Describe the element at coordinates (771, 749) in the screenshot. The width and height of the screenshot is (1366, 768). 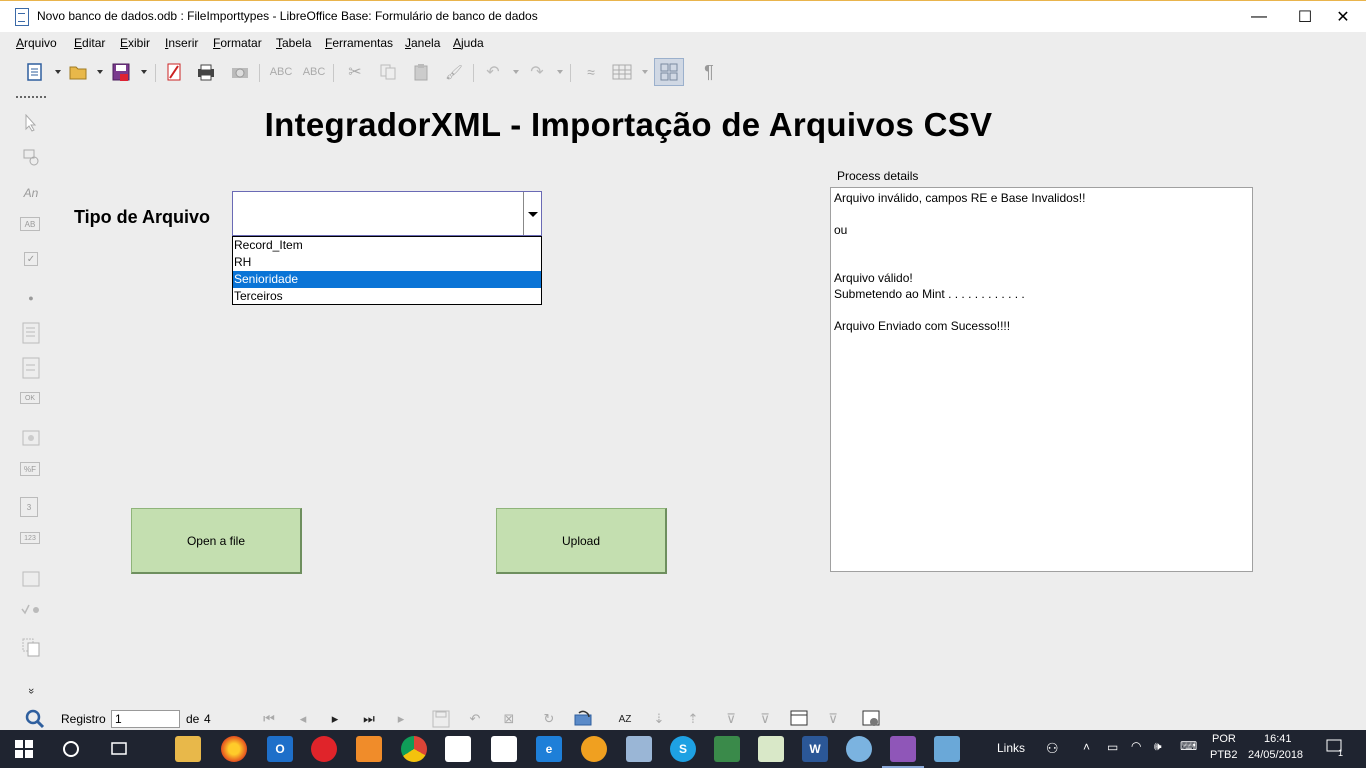
I see `calc-icon` at that location.